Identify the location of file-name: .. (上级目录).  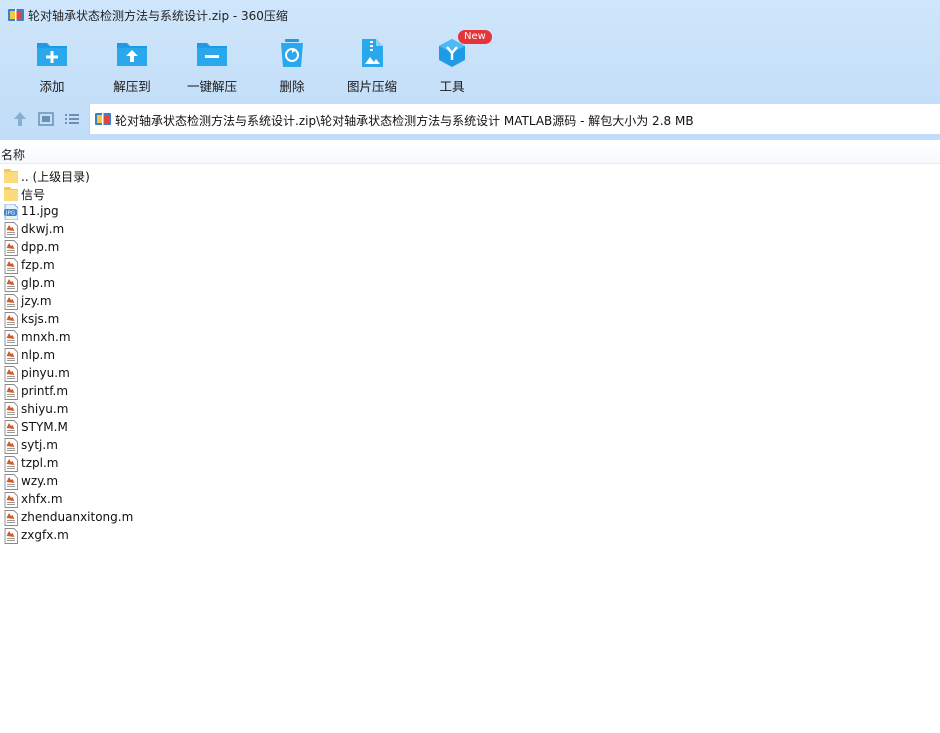
(55, 177).